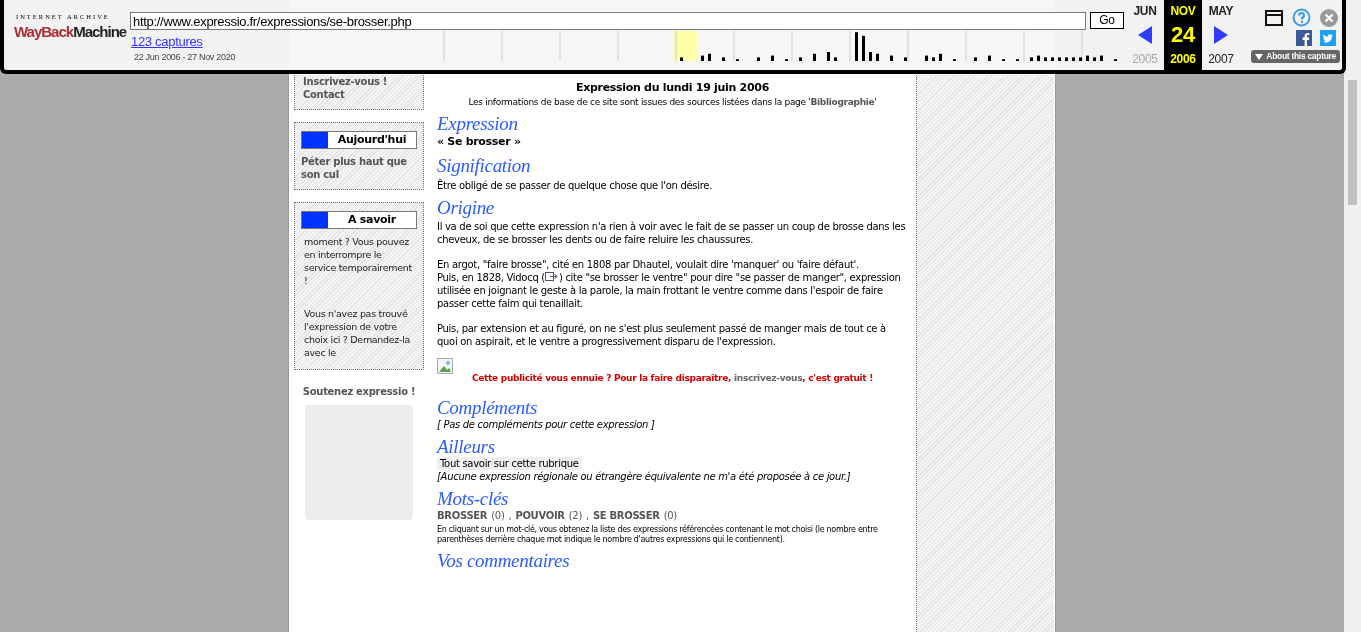 Image resolution: width=1361 pixels, height=632 pixels. I want to click on sidebar-link: Contact, so click(324, 94).